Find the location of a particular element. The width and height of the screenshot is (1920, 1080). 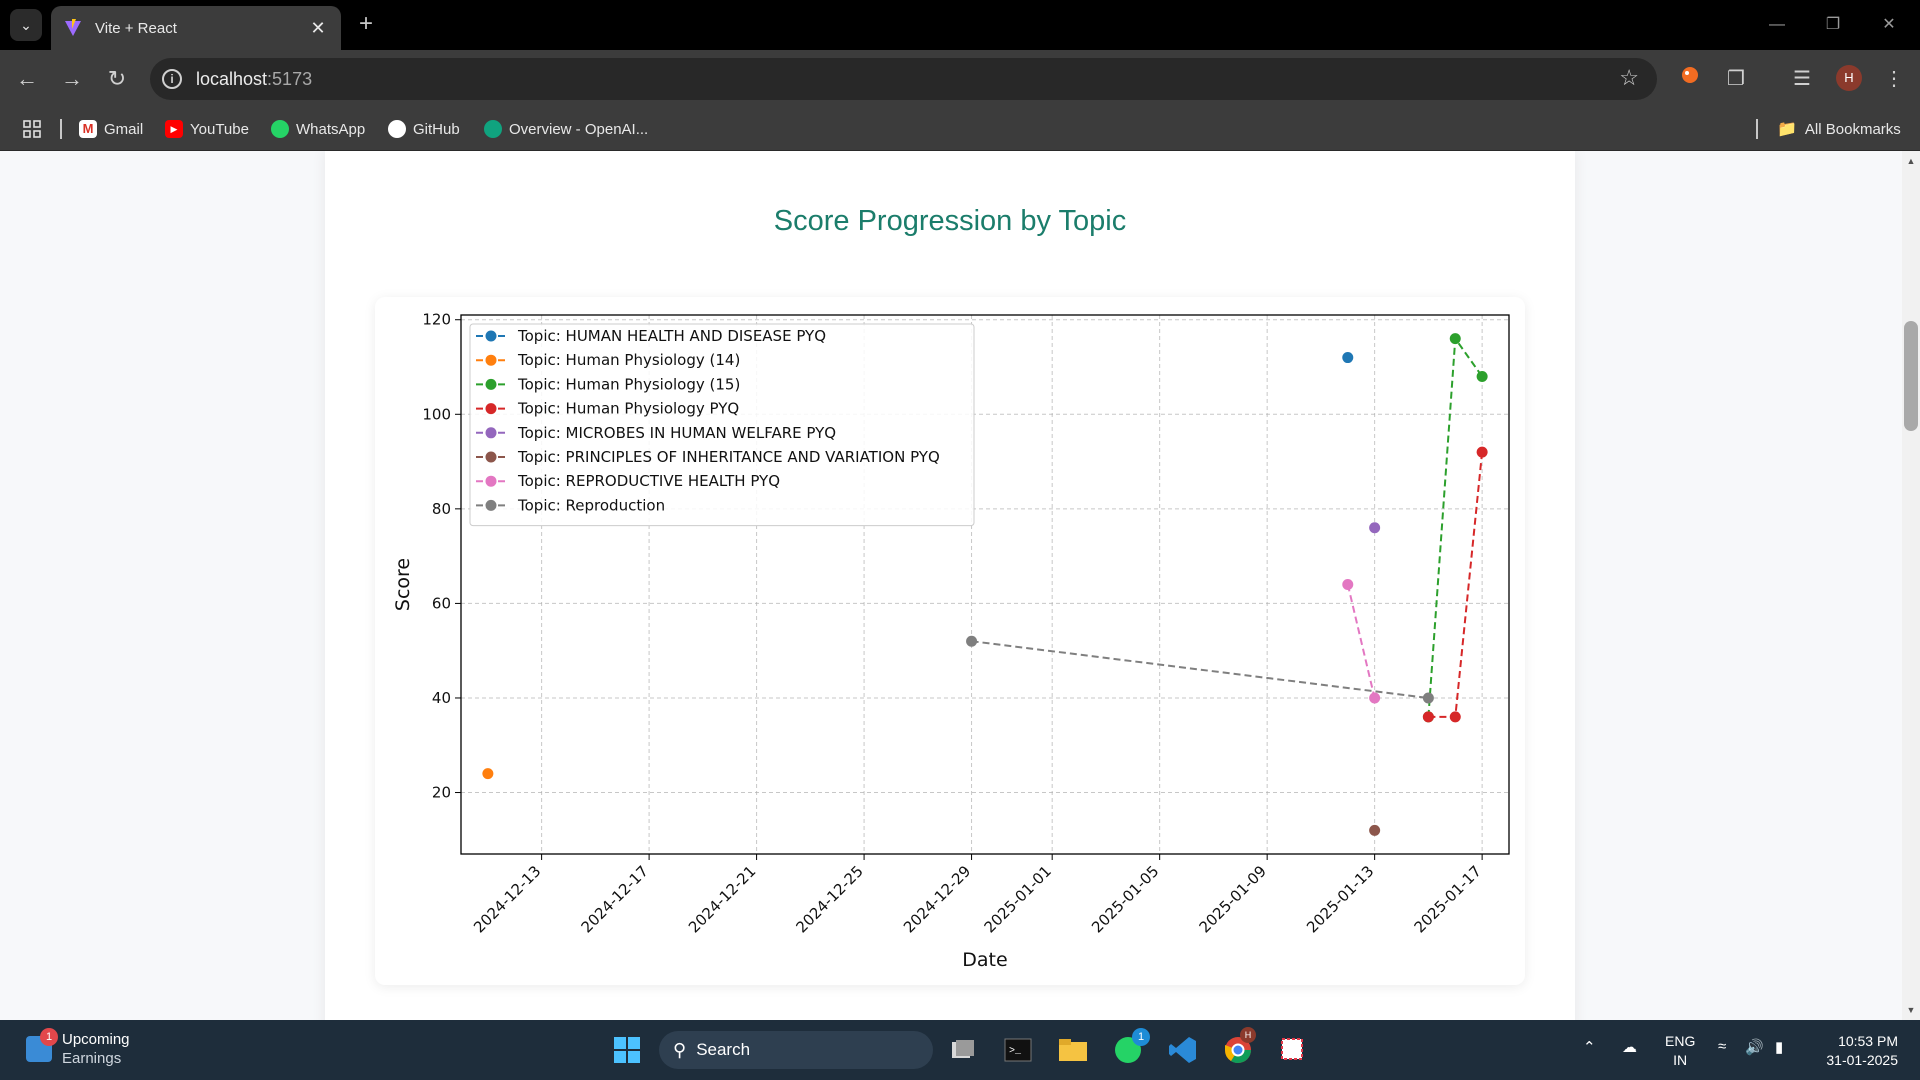

y-axis-label: Score is located at coordinates (403, 584).